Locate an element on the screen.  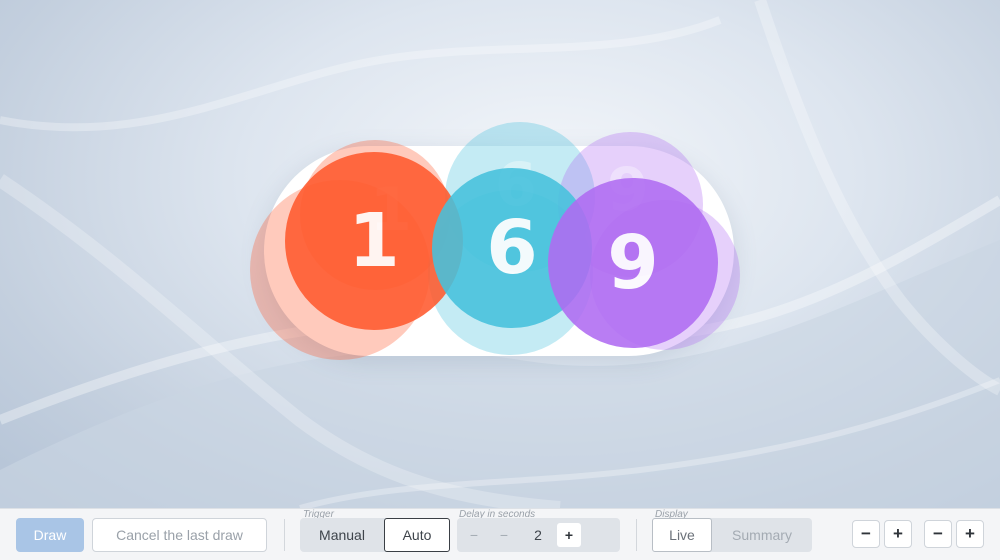
trigger-toggle: Manual Auto is located at coordinates (375, 535).